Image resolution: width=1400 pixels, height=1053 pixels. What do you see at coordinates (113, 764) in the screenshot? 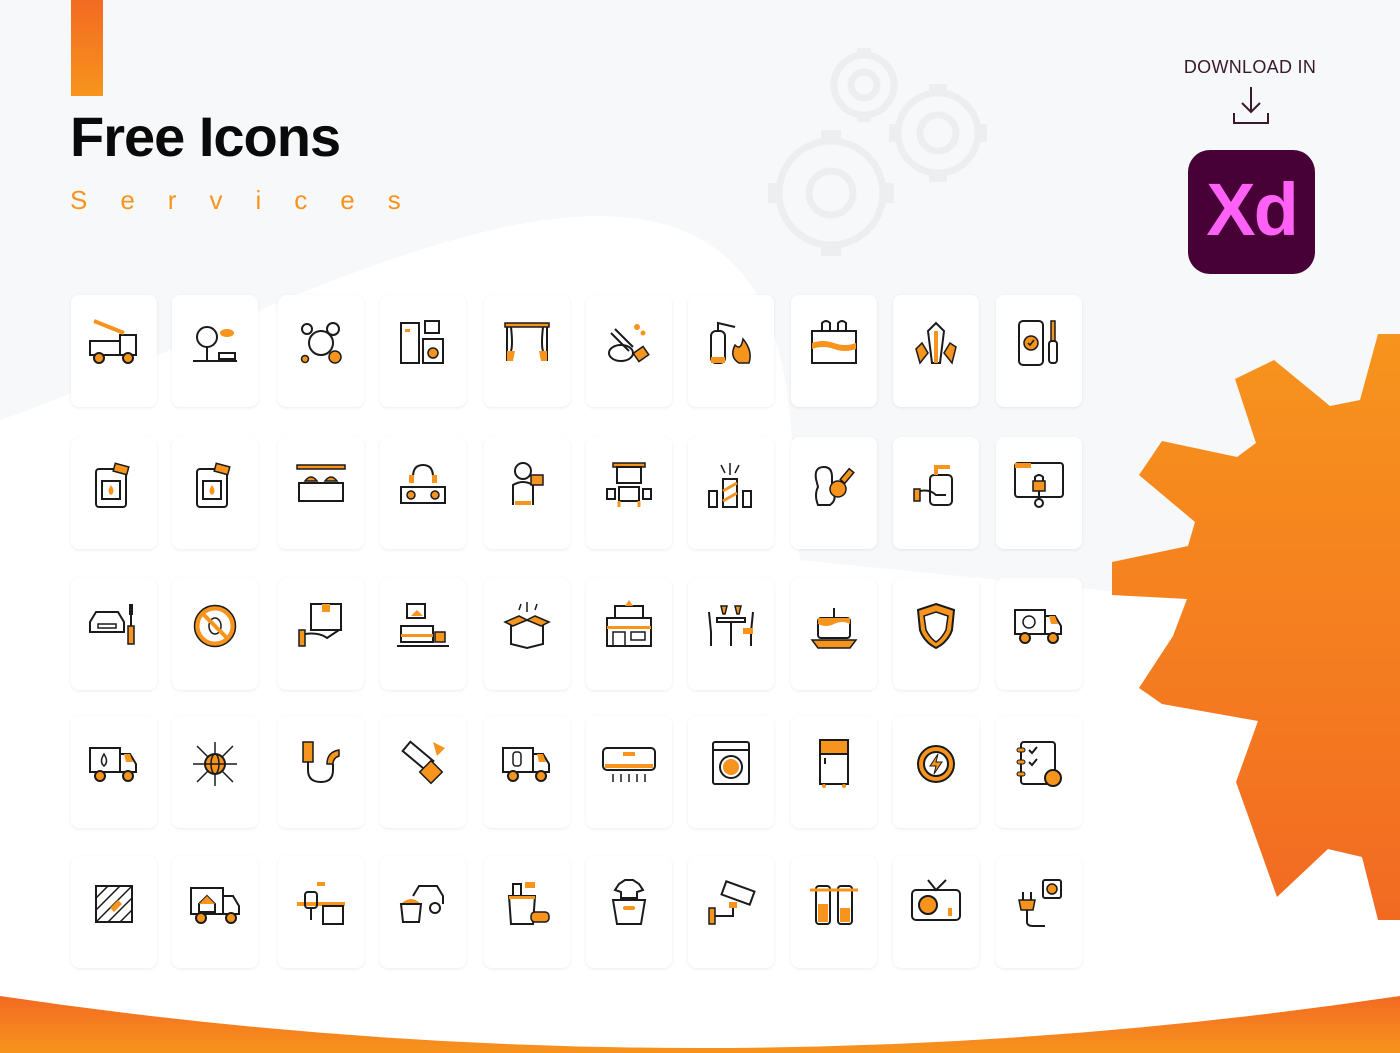
I see `water-delivery-truck-icon` at bounding box center [113, 764].